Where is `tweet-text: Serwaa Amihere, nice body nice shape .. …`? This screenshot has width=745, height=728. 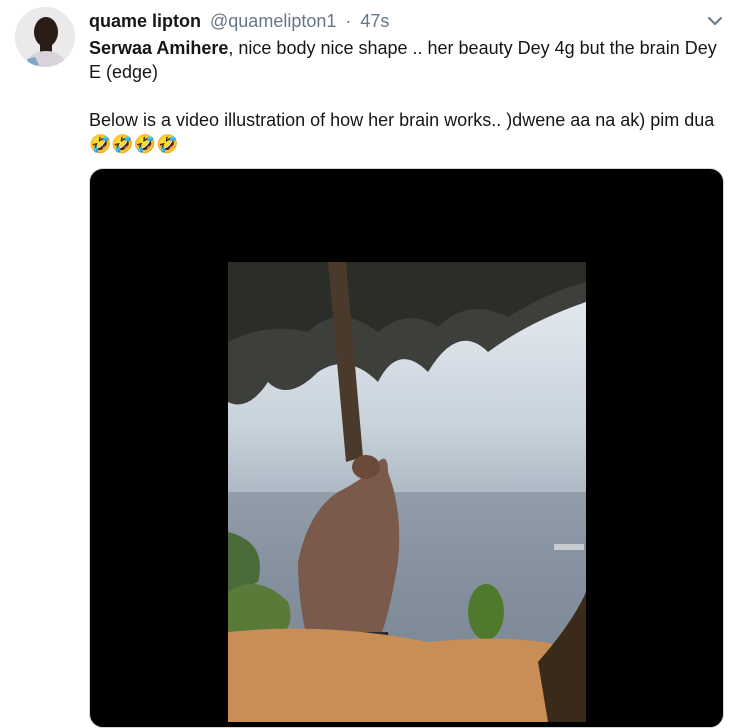 tweet-text: Serwaa Amihere, nice body nice shape .. … is located at coordinates (404, 96).